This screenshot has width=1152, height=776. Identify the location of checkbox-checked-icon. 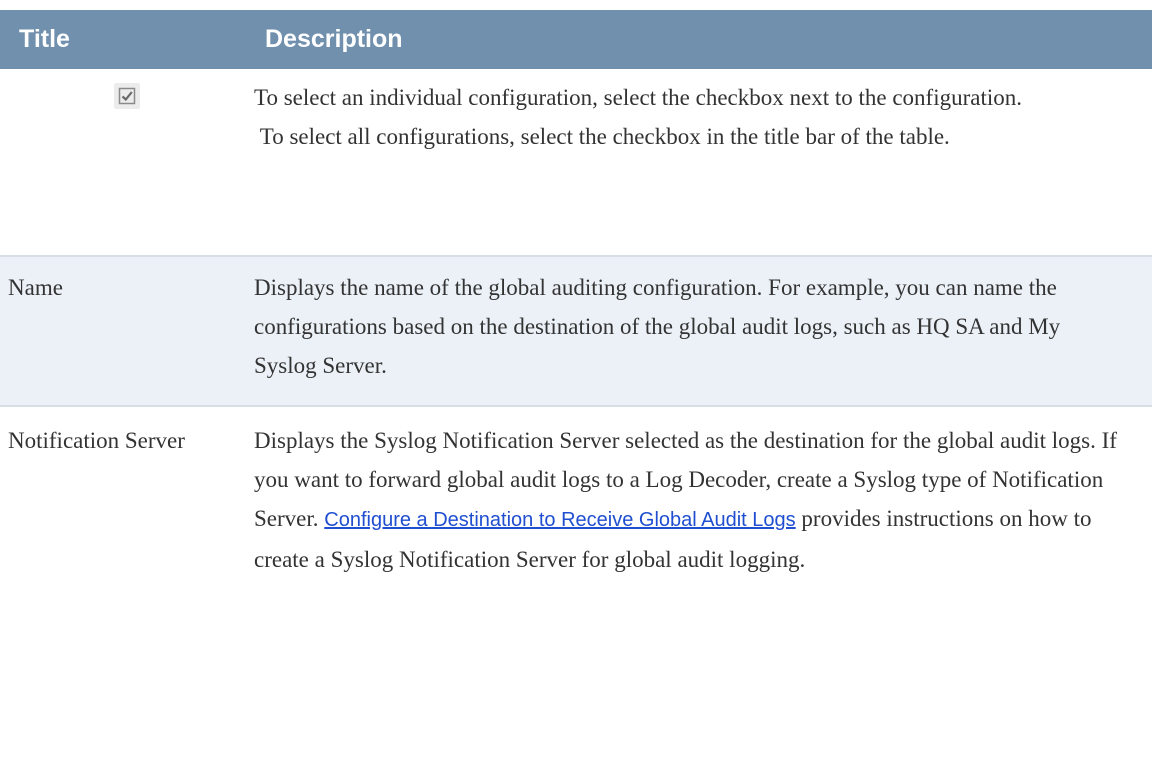
(127, 96).